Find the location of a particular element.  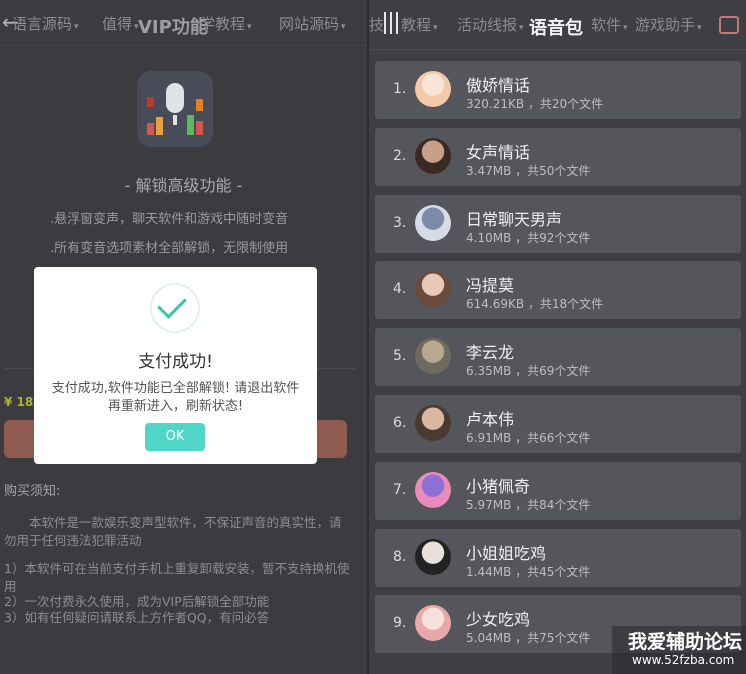

item-index: 2. is located at coordinates (400, 156).